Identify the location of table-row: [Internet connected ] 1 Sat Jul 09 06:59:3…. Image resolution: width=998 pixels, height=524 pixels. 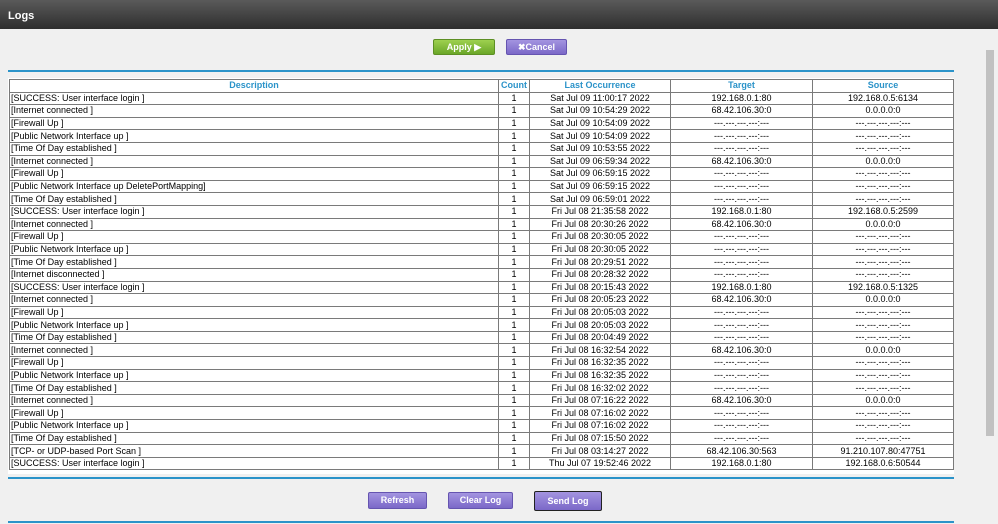
(481, 161).